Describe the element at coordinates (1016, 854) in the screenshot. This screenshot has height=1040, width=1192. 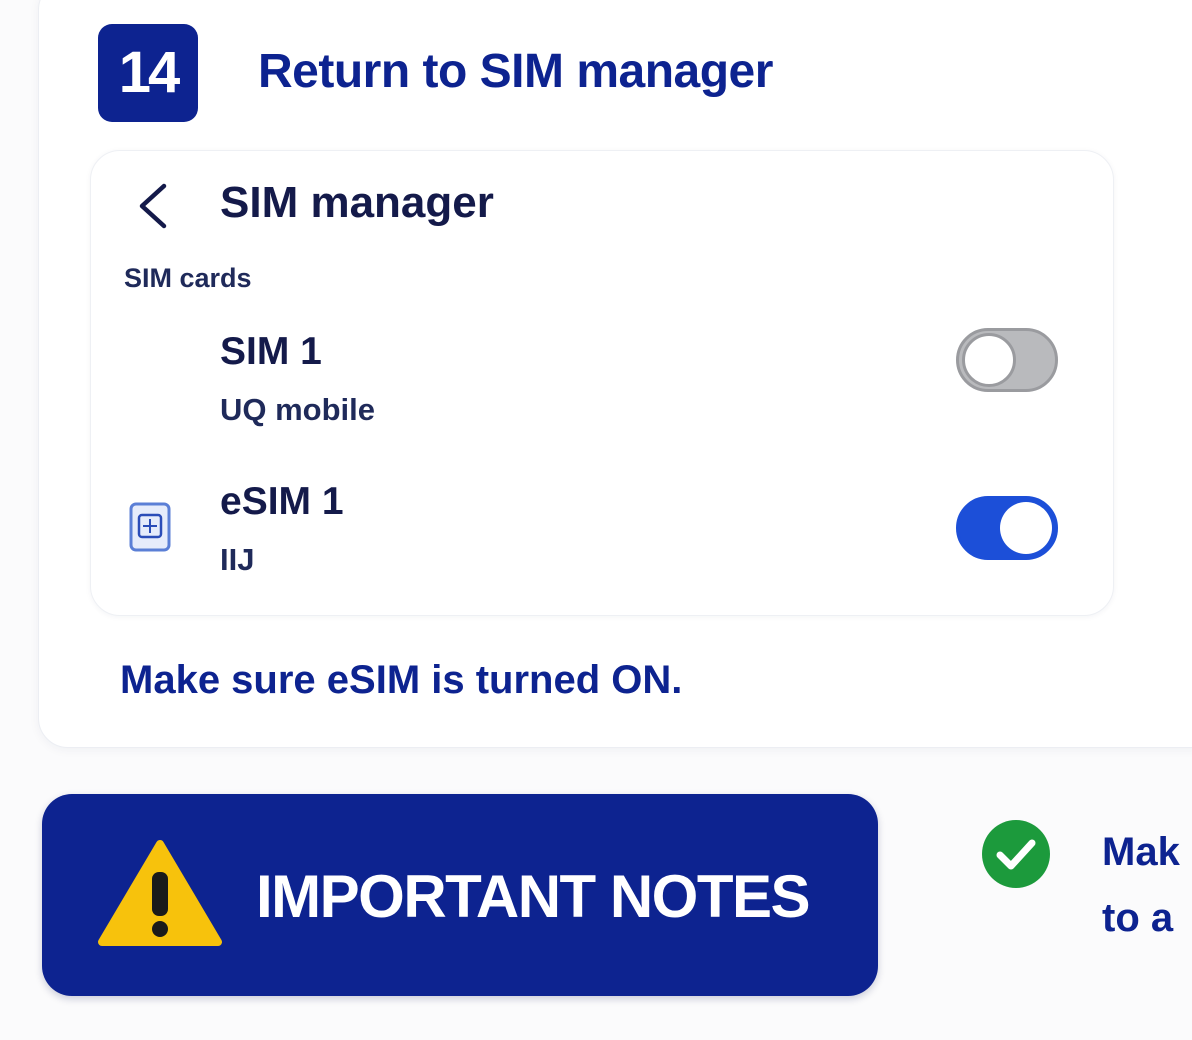
I see `check-circle-icon` at that location.